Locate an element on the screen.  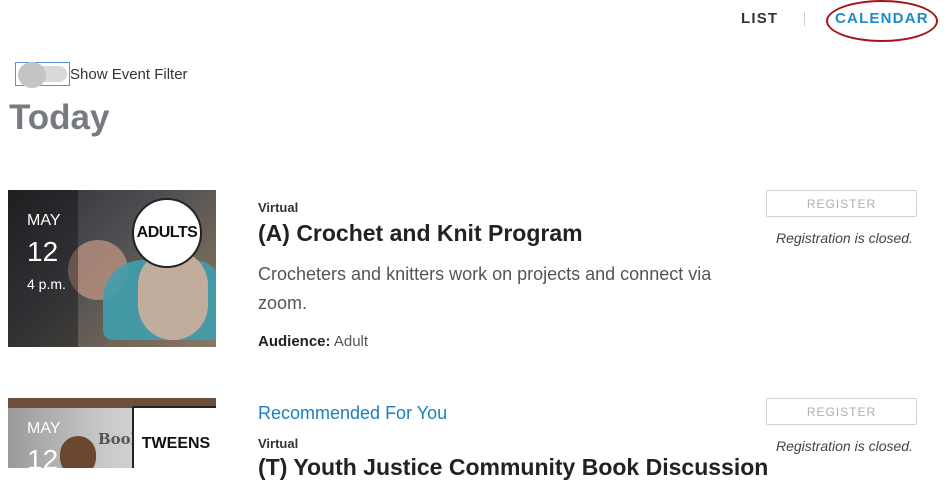
nav-divider is located at coordinates (804, 19).